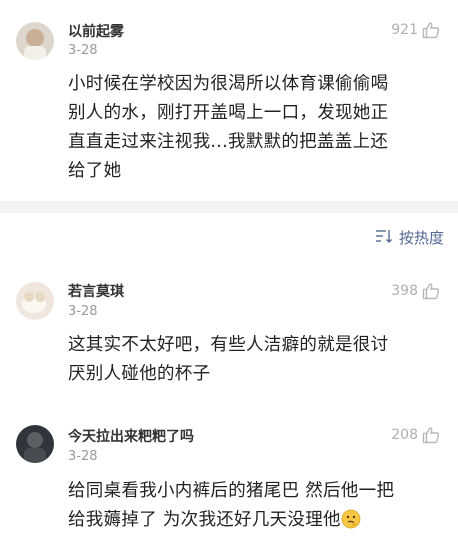 The width and height of the screenshot is (458, 542). What do you see at coordinates (228, 113) in the screenshot?
I see `text-line: 别人的水，刚打开盖喝上一口，发现她正` at bounding box center [228, 113].